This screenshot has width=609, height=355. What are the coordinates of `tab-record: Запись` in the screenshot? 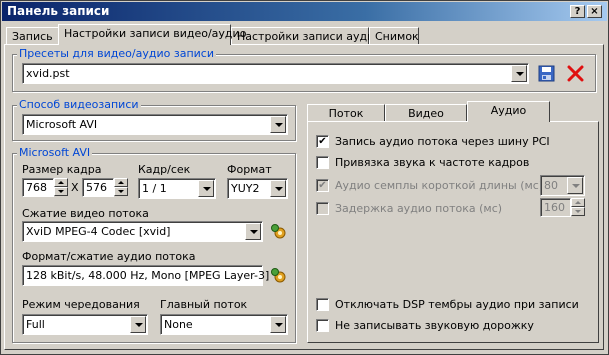 It's located at (33, 36).